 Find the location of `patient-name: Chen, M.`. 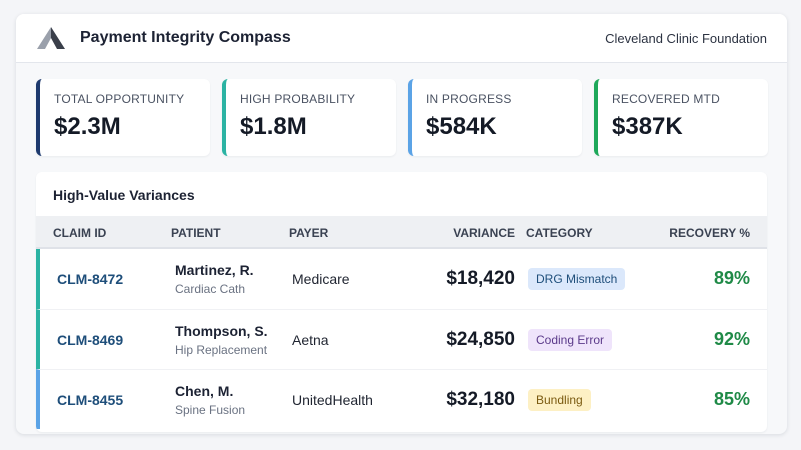

patient-name: Chen, M. is located at coordinates (204, 391).